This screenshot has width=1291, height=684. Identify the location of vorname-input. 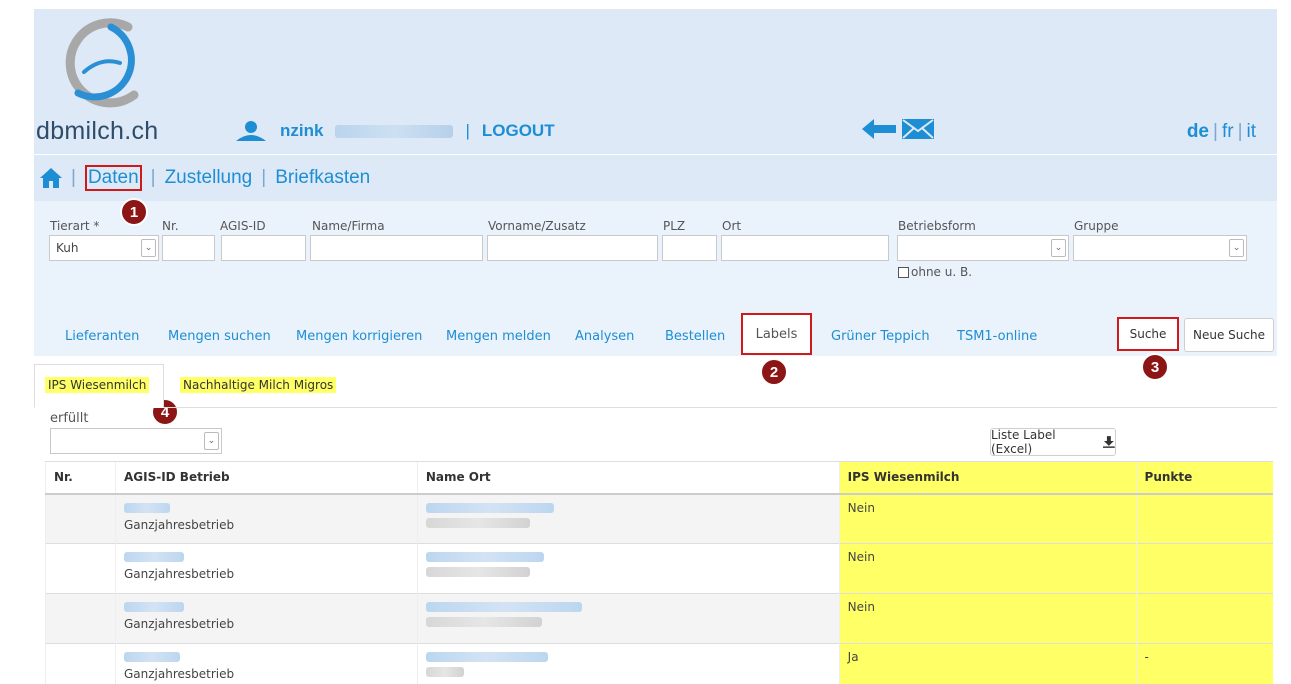
(572, 248).